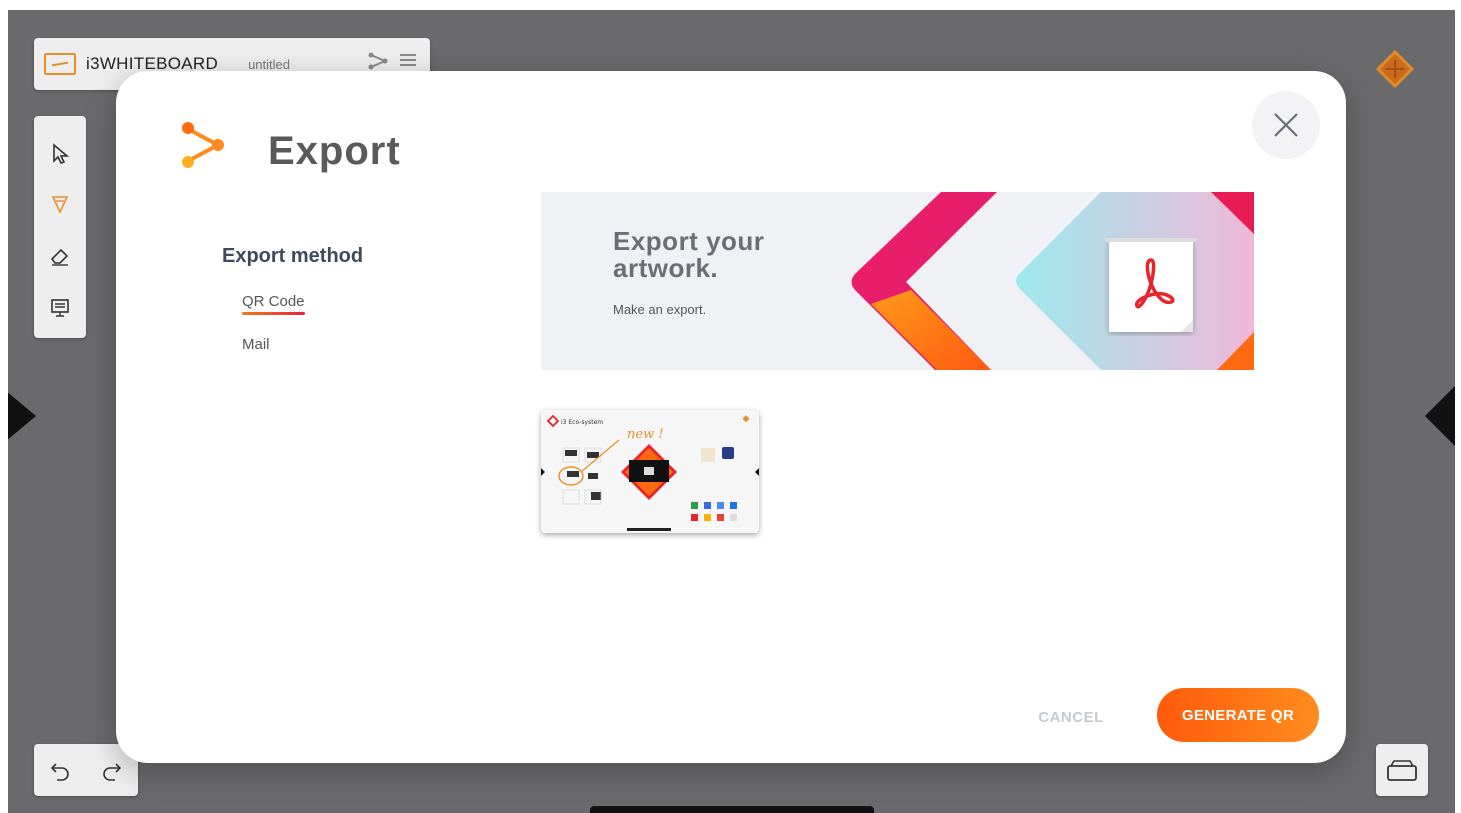 Image resolution: width=1461 pixels, height=813 pixels. I want to click on cancel-button: CANCEL, so click(1071, 717).